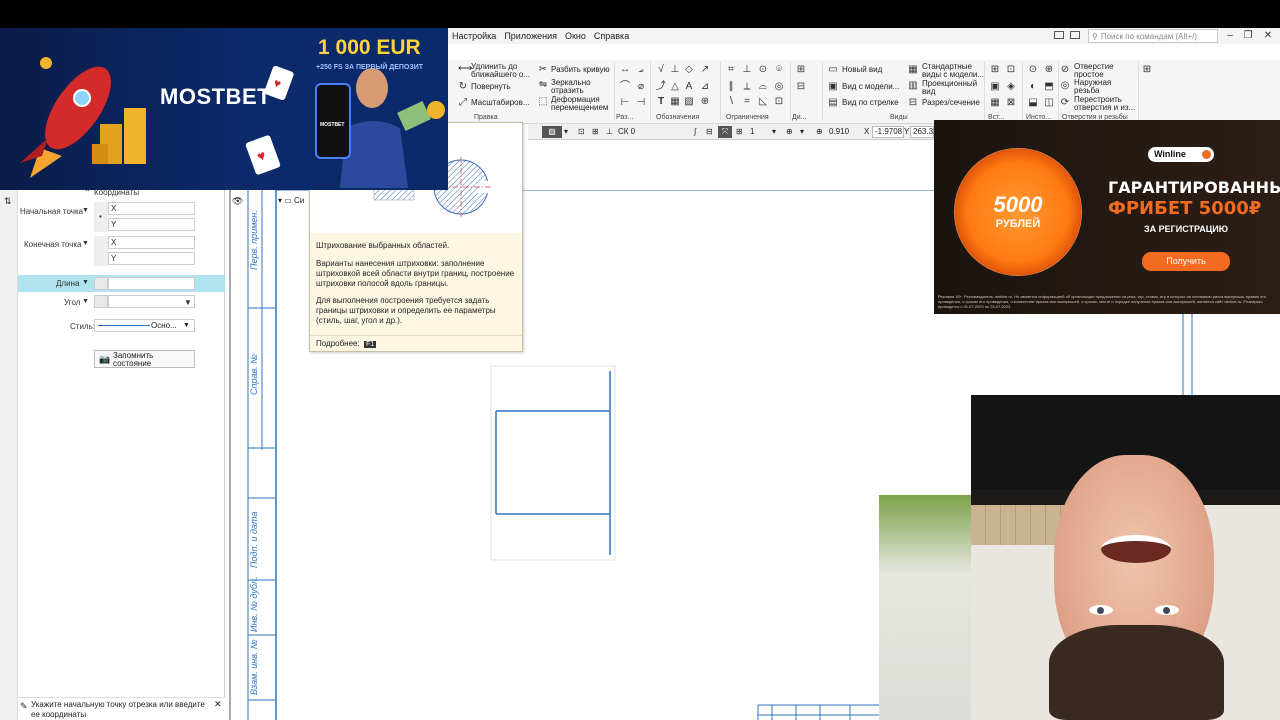 This screenshot has height=720, width=1280. I want to click on winline-get-button: Получить, so click(1186, 261).